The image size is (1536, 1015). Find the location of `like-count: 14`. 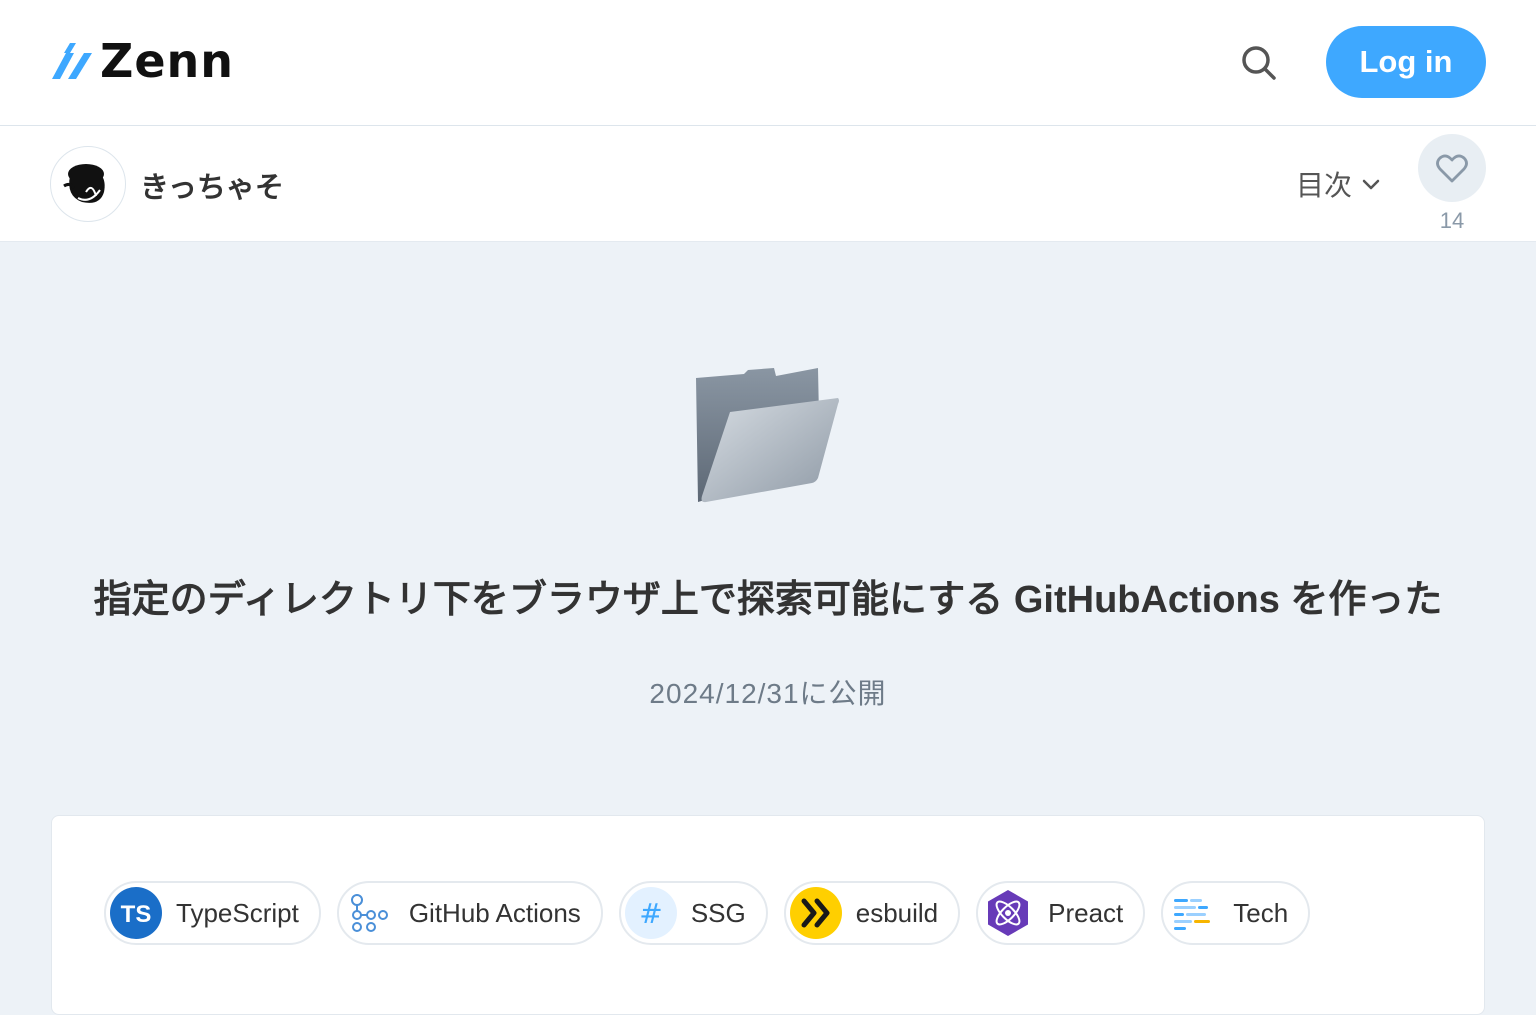

like-count: 14 is located at coordinates (1452, 220).